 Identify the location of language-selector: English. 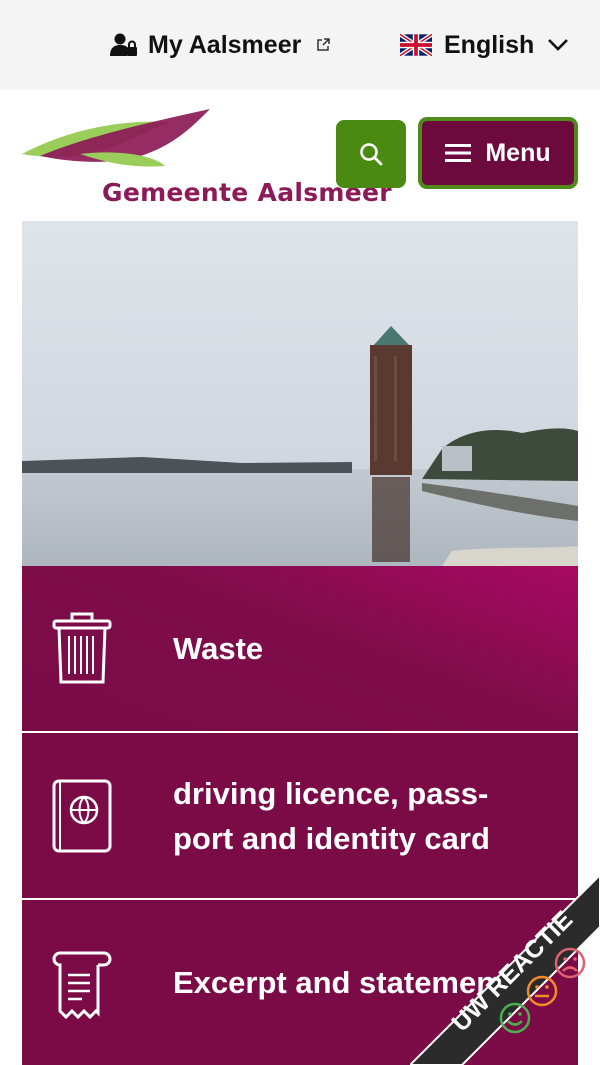
(485, 45).